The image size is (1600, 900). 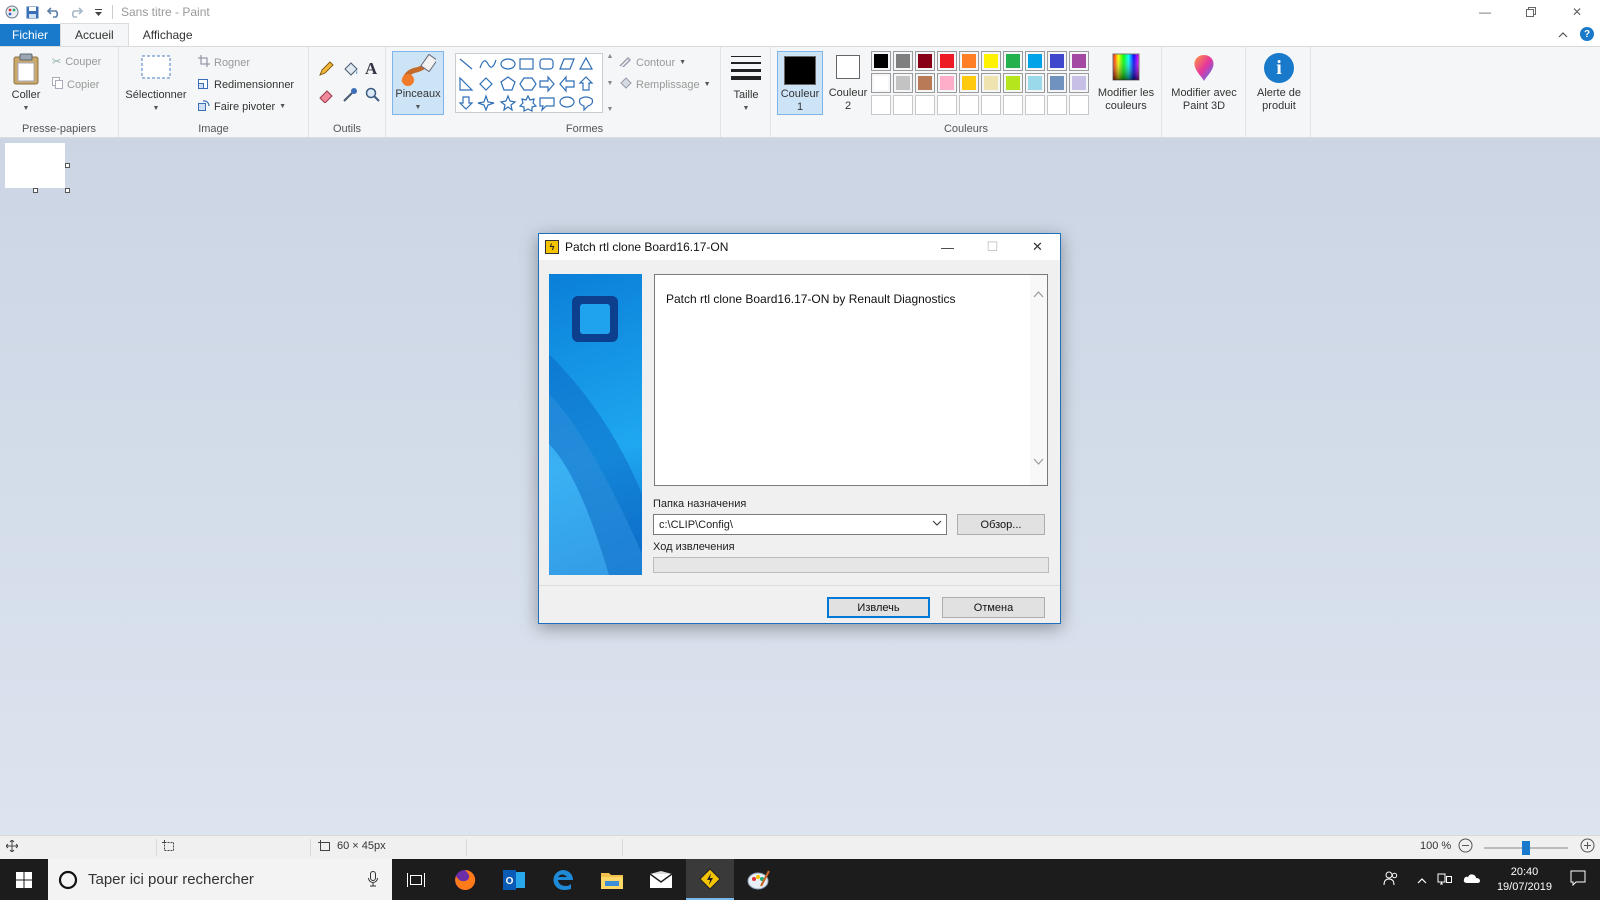 What do you see at coordinates (1126, 83) in the screenshot?
I see `edit-colors-button: Modifier les couleurs` at bounding box center [1126, 83].